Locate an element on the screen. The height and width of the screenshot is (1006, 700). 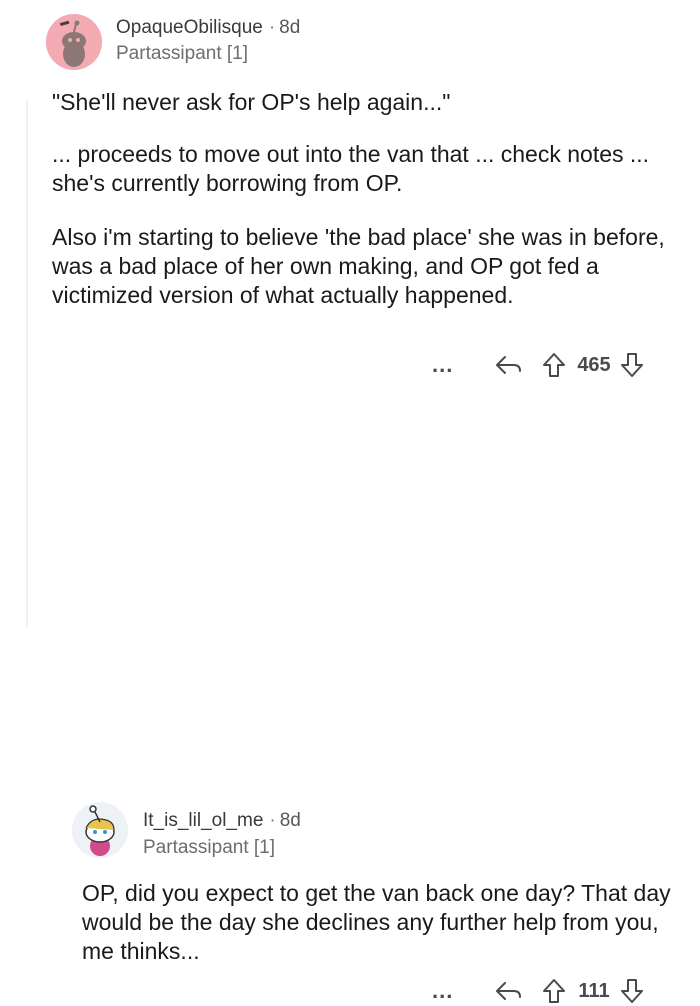
comment-author: It_is_lil_ol_me · 8d is located at coordinates (222, 821).